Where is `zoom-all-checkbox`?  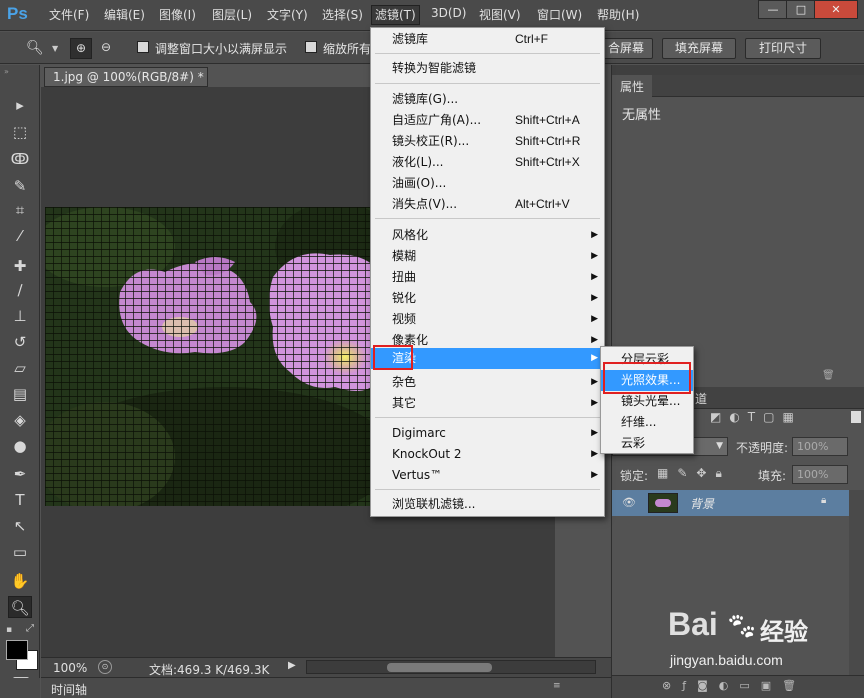
zoom-all-checkbox is located at coordinates (311, 47).